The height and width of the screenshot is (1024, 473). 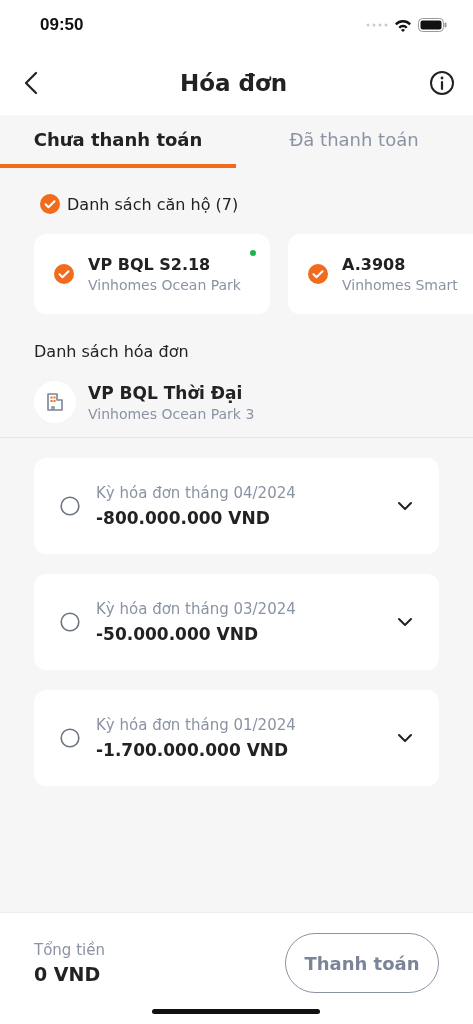 I want to click on tab: Chưa thanh toán, so click(x=118, y=141).